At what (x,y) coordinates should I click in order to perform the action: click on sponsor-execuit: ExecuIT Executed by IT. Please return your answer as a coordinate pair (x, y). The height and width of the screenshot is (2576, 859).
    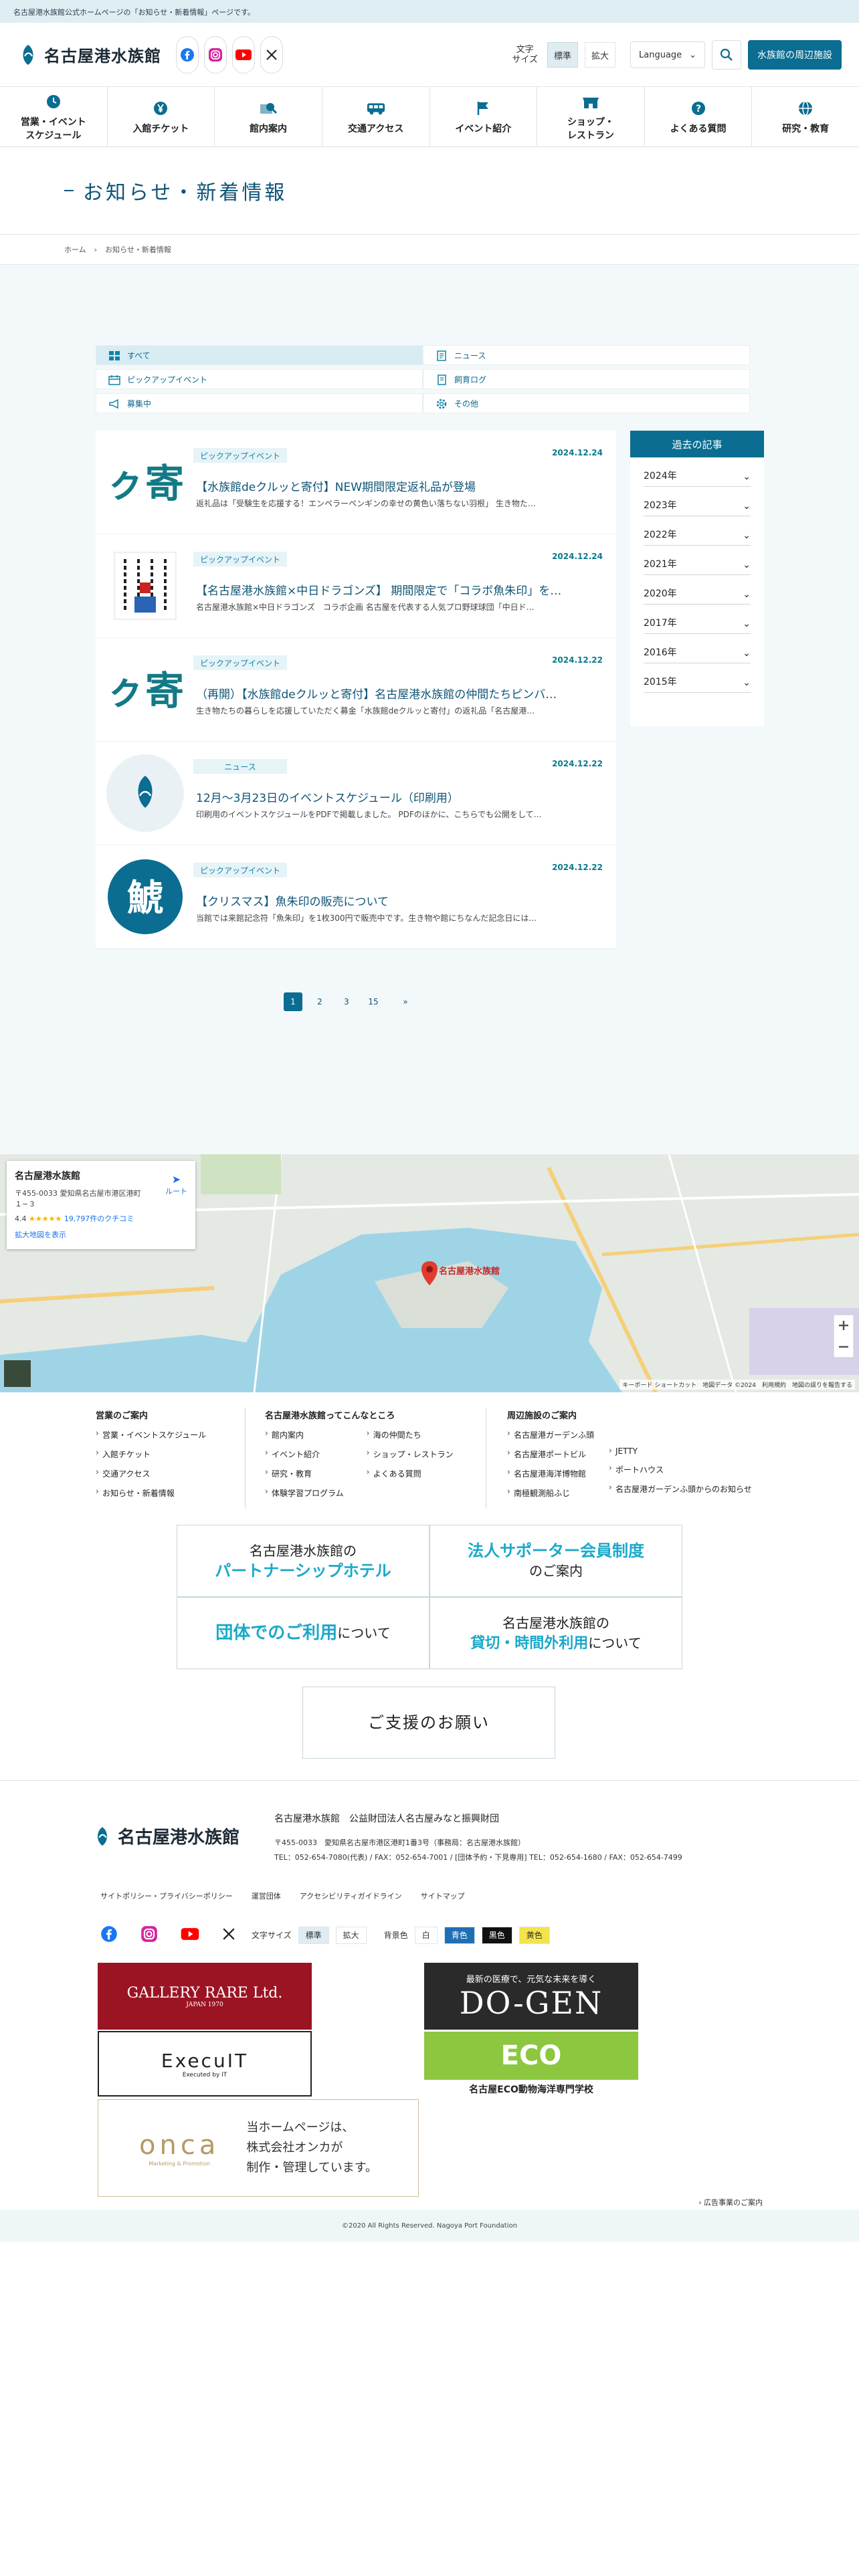
    Looking at the image, I should click on (205, 2064).